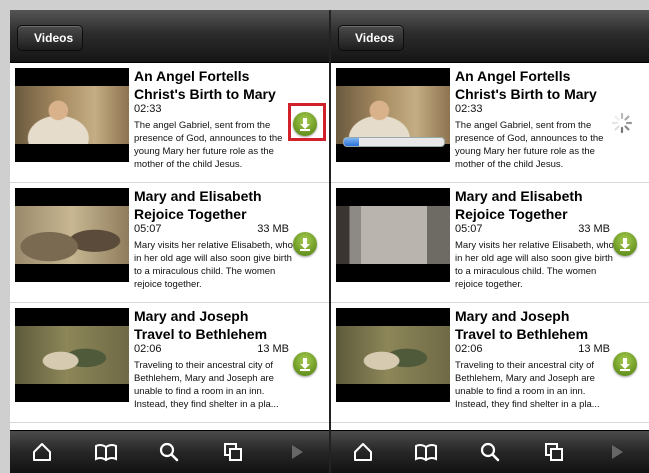 The image size is (649, 473). What do you see at coordinates (307, 122) in the screenshot?
I see `highlight-box` at bounding box center [307, 122].